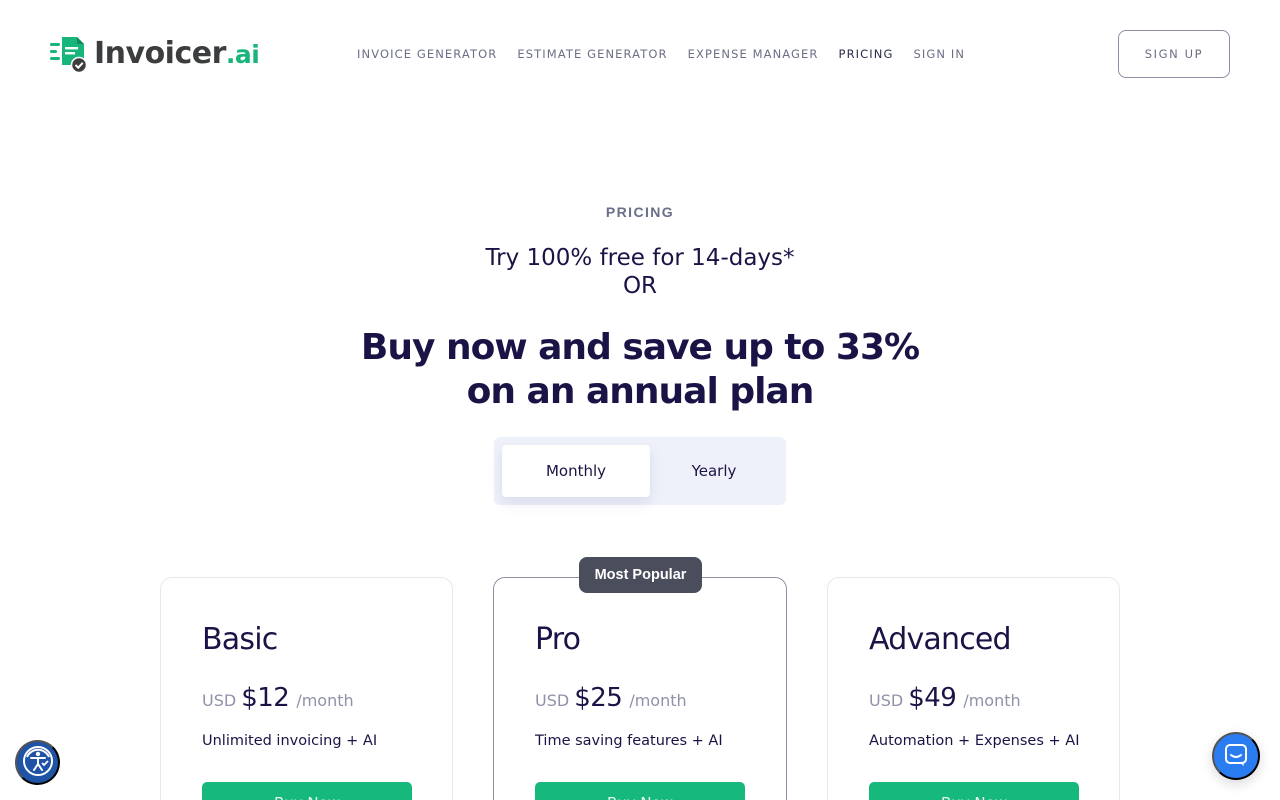 The width and height of the screenshot is (1280, 800). Describe the element at coordinates (592, 54) in the screenshot. I see `nav-estimate-generator: ESTIMATE GENERATOR` at that location.